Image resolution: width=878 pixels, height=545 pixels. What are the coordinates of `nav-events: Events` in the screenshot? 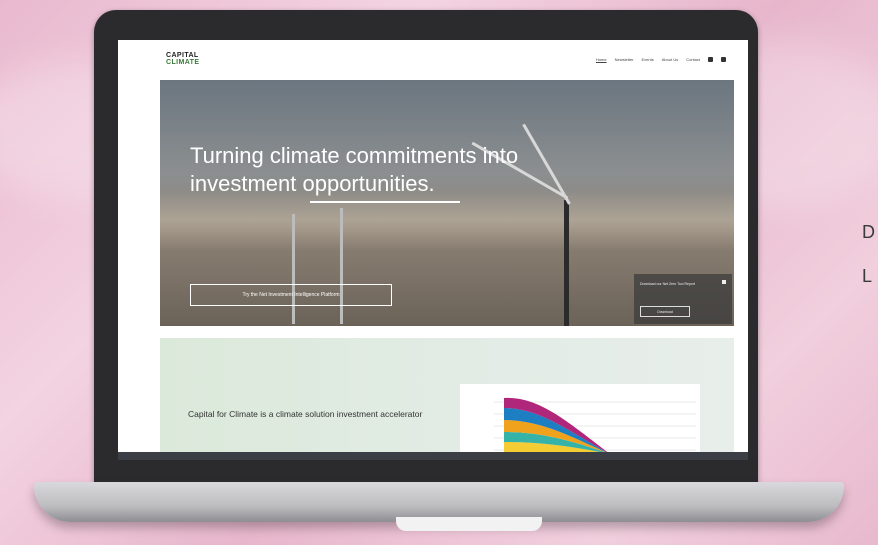 It's located at (648, 59).